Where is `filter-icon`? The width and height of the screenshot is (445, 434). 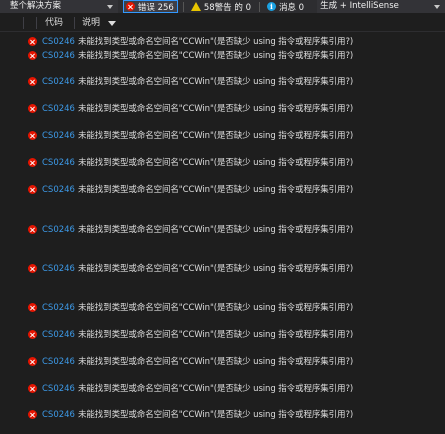 filter-icon is located at coordinates (112, 23).